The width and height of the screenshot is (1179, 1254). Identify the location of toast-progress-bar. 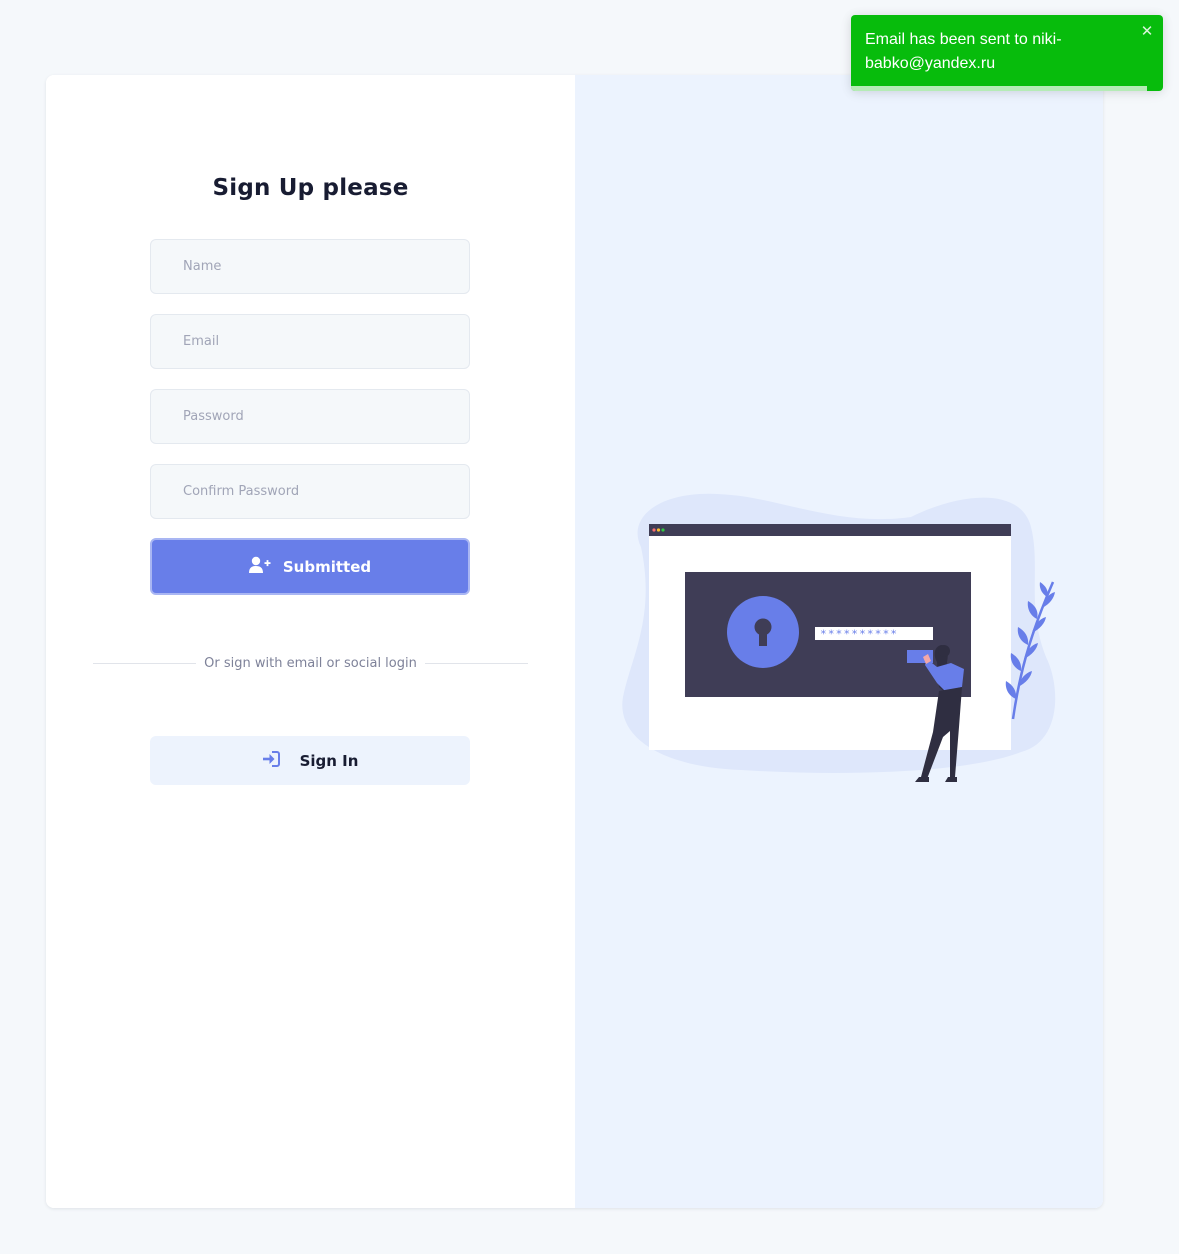
(999, 88).